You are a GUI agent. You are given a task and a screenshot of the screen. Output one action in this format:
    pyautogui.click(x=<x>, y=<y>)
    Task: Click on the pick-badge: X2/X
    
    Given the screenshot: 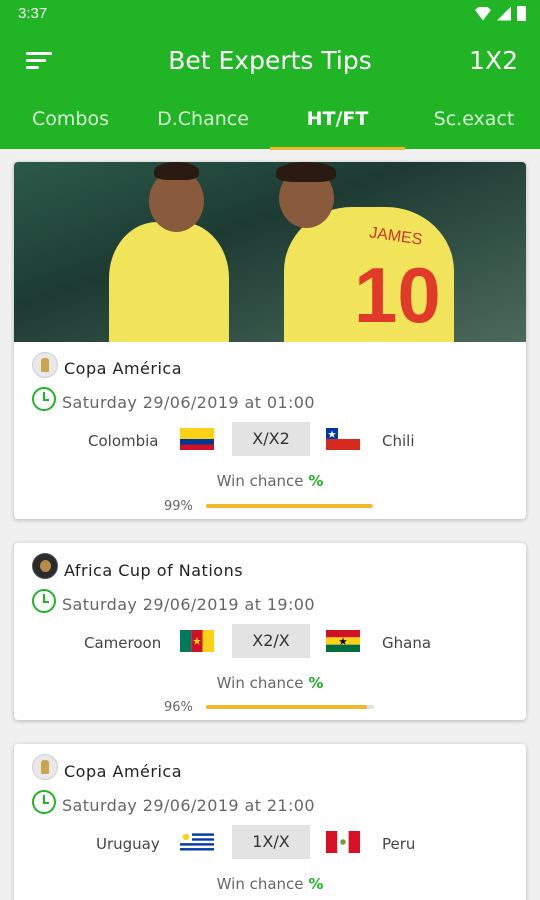 What is the action you would take?
    pyautogui.click(x=271, y=641)
    